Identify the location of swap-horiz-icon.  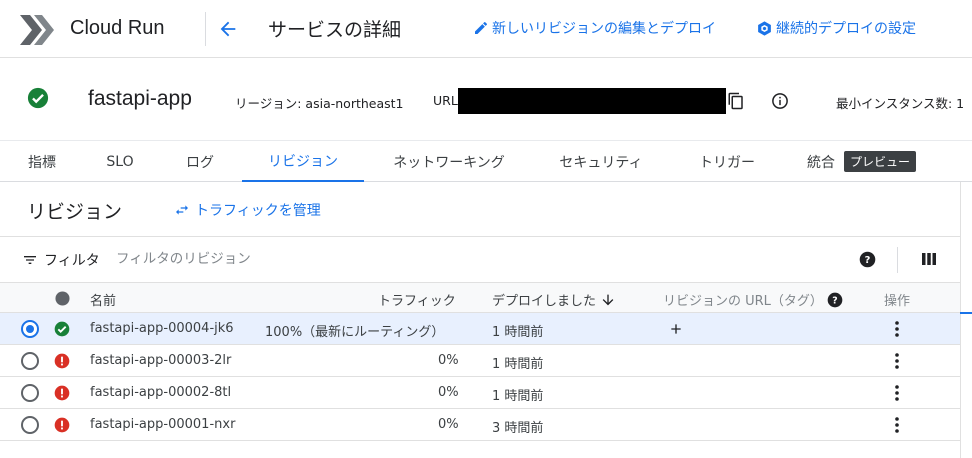
(182, 210).